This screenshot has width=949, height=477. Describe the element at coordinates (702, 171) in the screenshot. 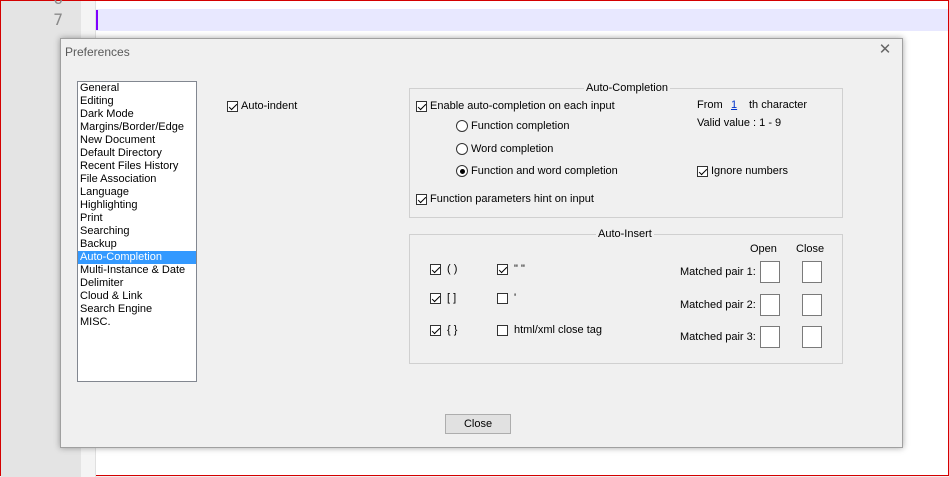

I see `ignore-numbers-checkbox` at that location.